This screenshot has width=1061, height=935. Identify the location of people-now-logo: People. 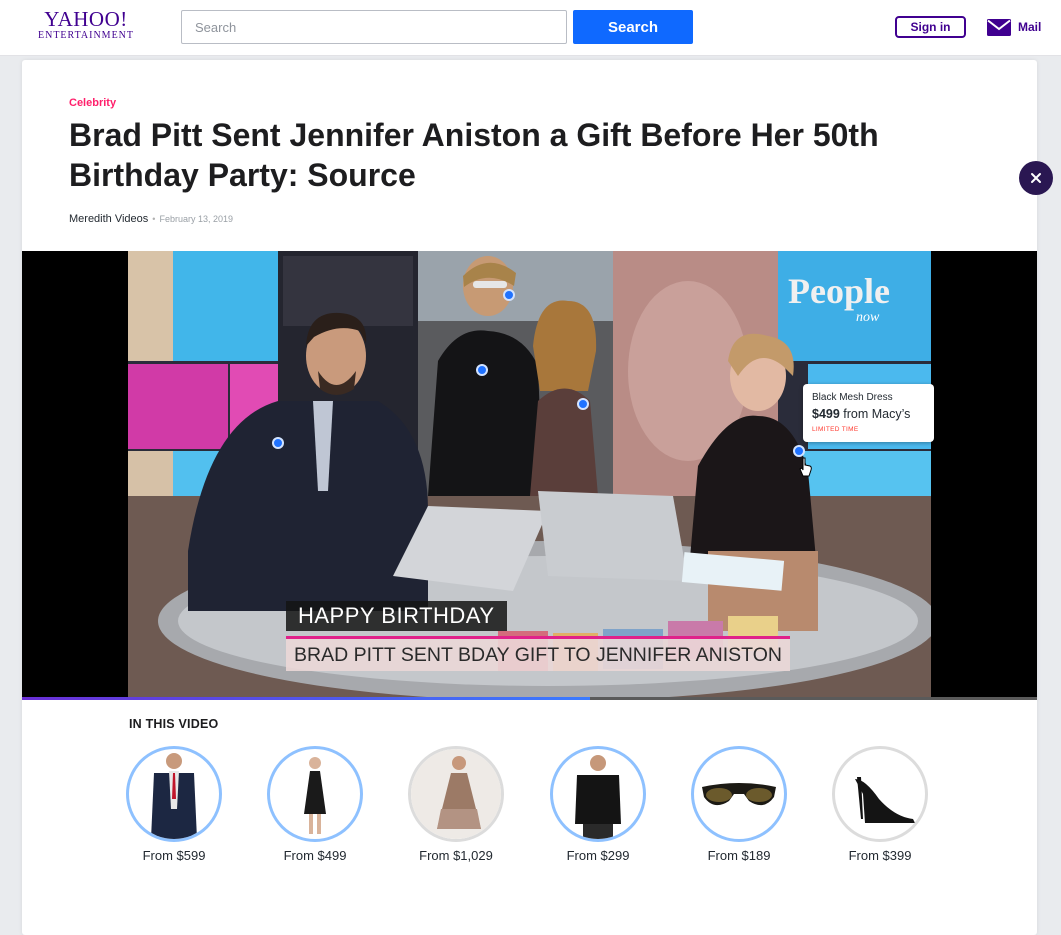
(839, 291).